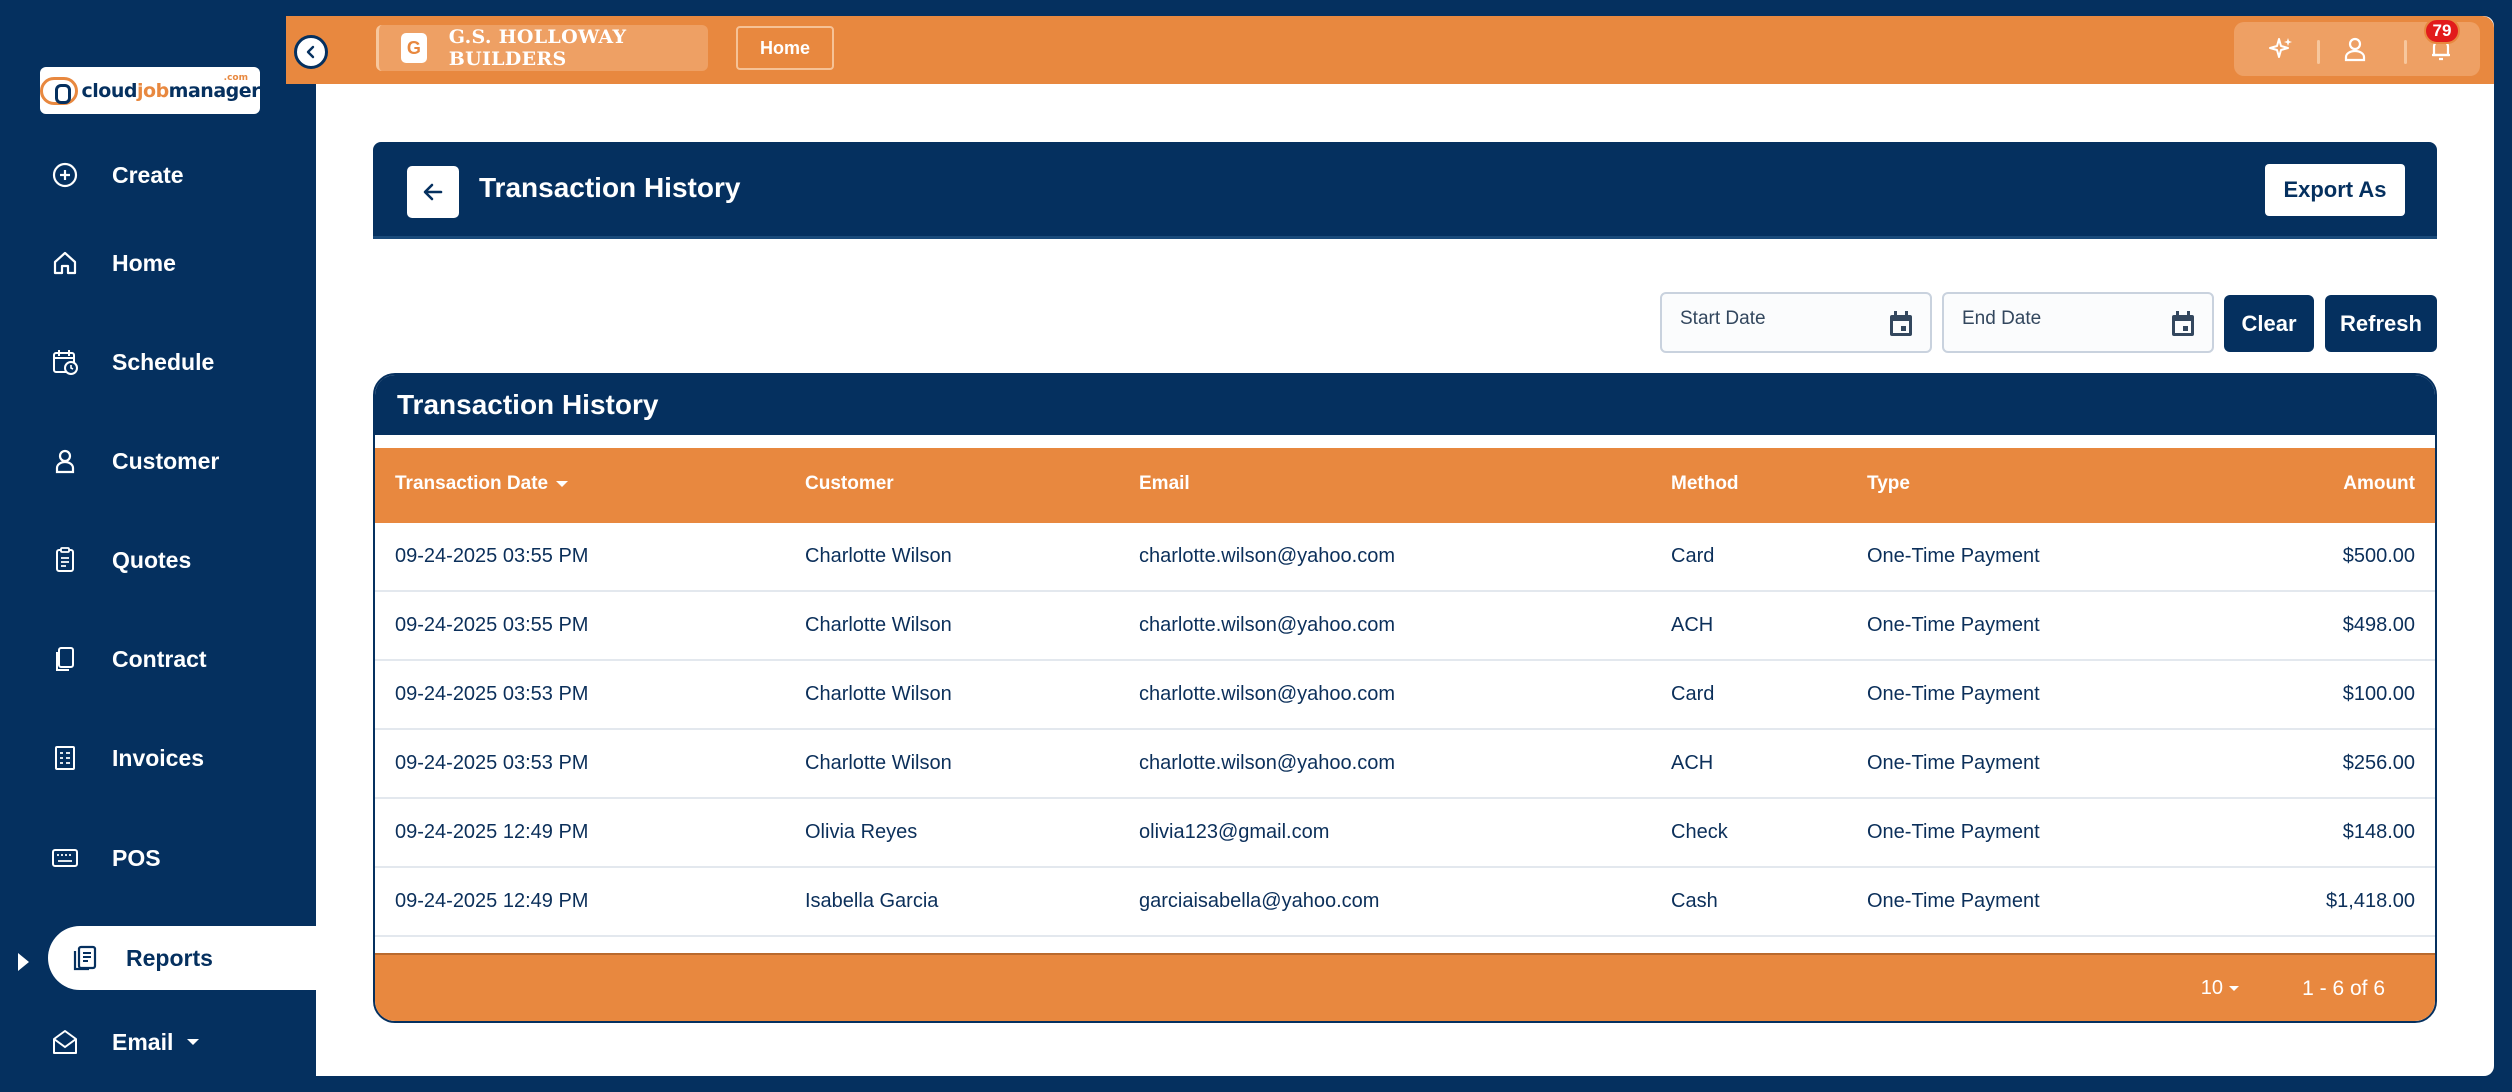 This screenshot has height=1092, width=2512. Describe the element at coordinates (1405, 405) in the screenshot. I see `table-header-bar: Transaction History` at that location.